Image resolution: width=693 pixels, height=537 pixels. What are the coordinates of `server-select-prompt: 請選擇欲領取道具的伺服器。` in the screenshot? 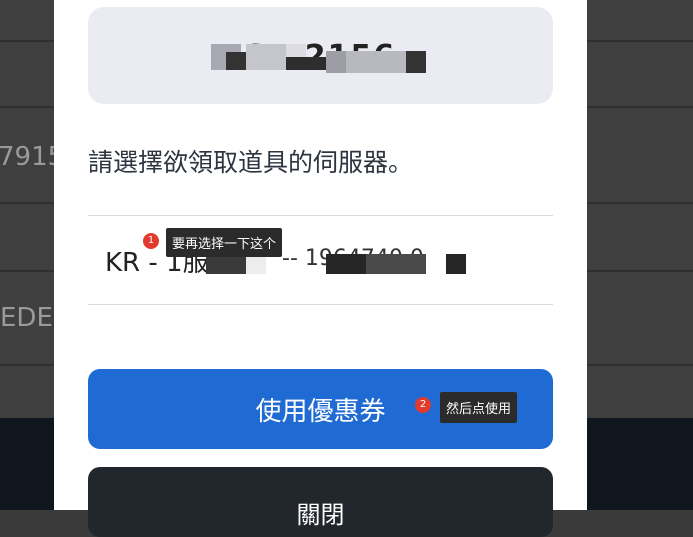 It's located at (251, 162).